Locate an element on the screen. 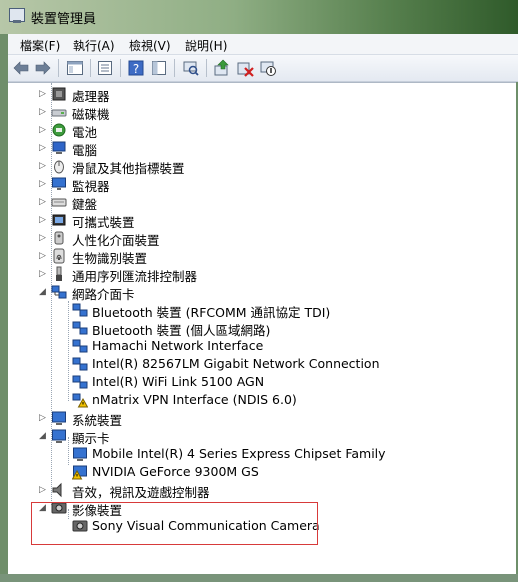  tree-item-biometric: ▷ 生物識別裝置 is located at coordinates (258, 256).